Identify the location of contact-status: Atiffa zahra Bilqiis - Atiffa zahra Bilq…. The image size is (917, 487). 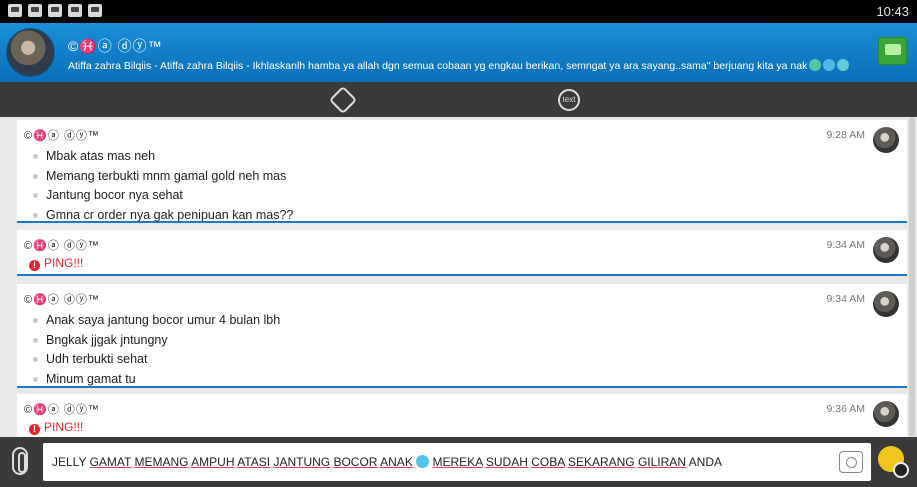
(459, 65).